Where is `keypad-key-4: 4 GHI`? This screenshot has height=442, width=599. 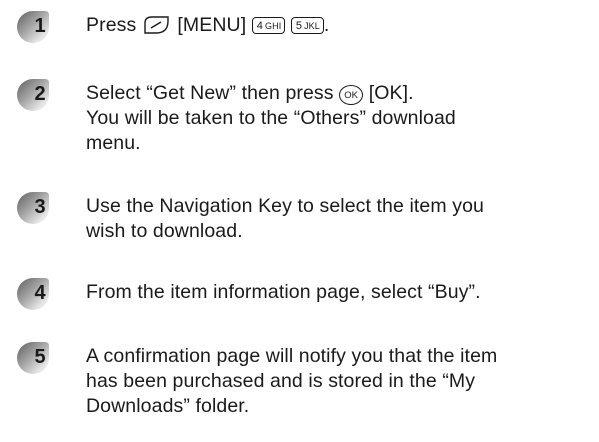 keypad-key-4: 4 GHI is located at coordinates (268, 25).